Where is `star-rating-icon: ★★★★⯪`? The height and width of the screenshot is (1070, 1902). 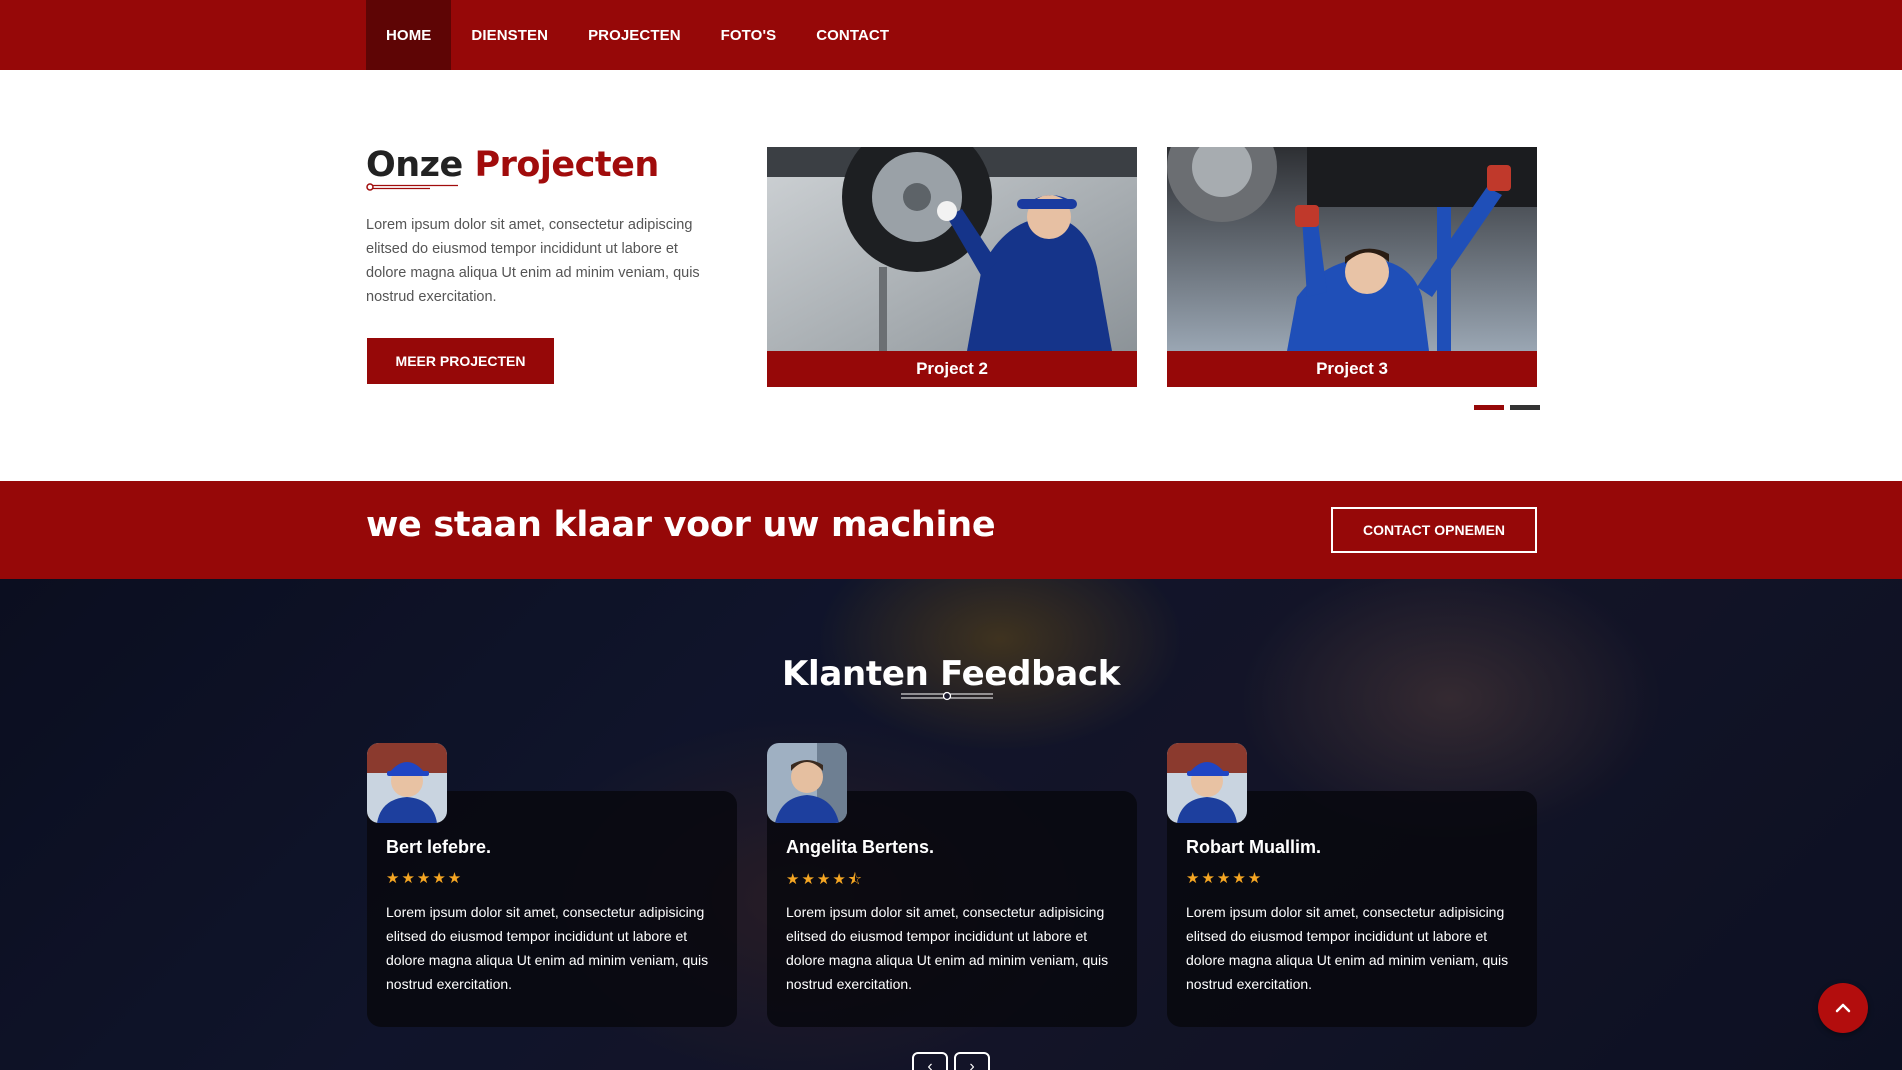 star-rating-icon: ★★★★⯪ is located at coordinates (825, 879).